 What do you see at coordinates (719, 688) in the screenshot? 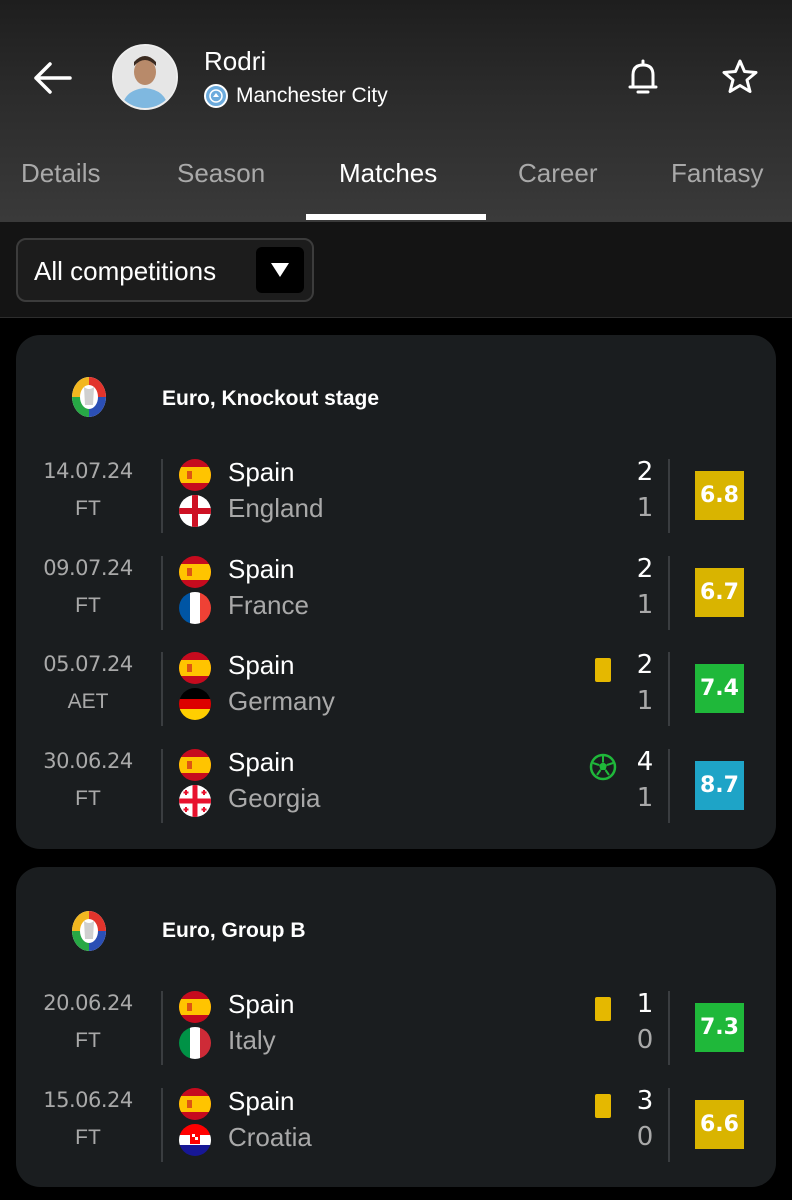
I see `player-rating-badge: 7.4` at bounding box center [719, 688].